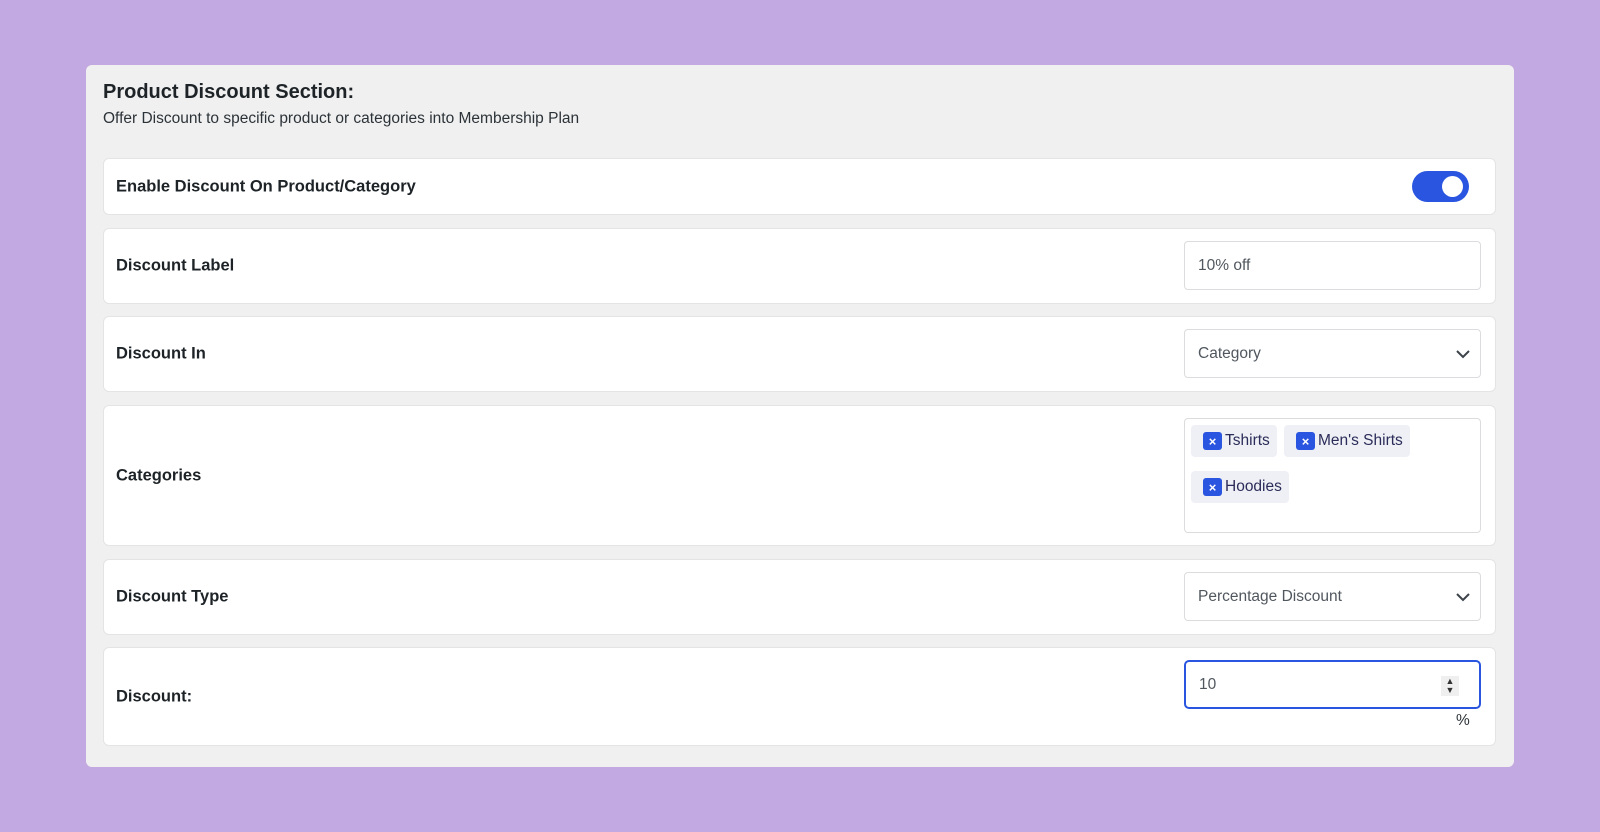 The width and height of the screenshot is (1600, 832). What do you see at coordinates (1360, 440) in the screenshot?
I see `tag-label: Men's Shirts` at bounding box center [1360, 440].